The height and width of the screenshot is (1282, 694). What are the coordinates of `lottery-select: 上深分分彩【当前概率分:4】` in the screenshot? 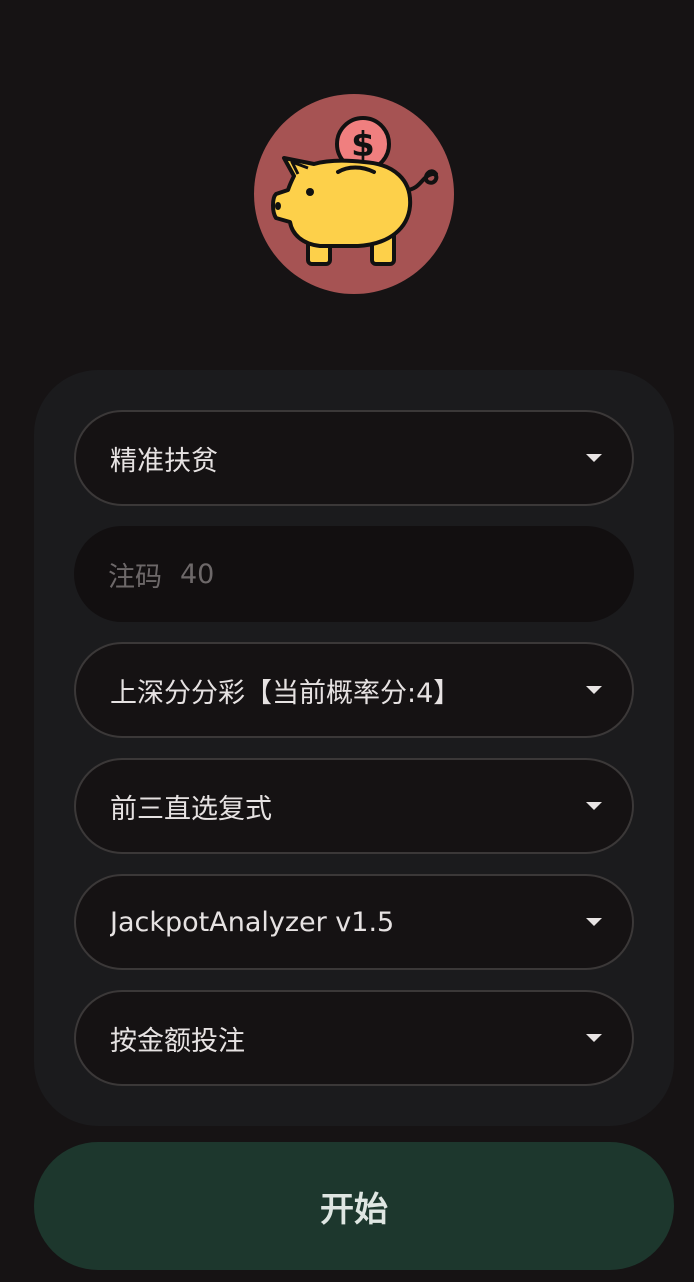 It's located at (354, 690).